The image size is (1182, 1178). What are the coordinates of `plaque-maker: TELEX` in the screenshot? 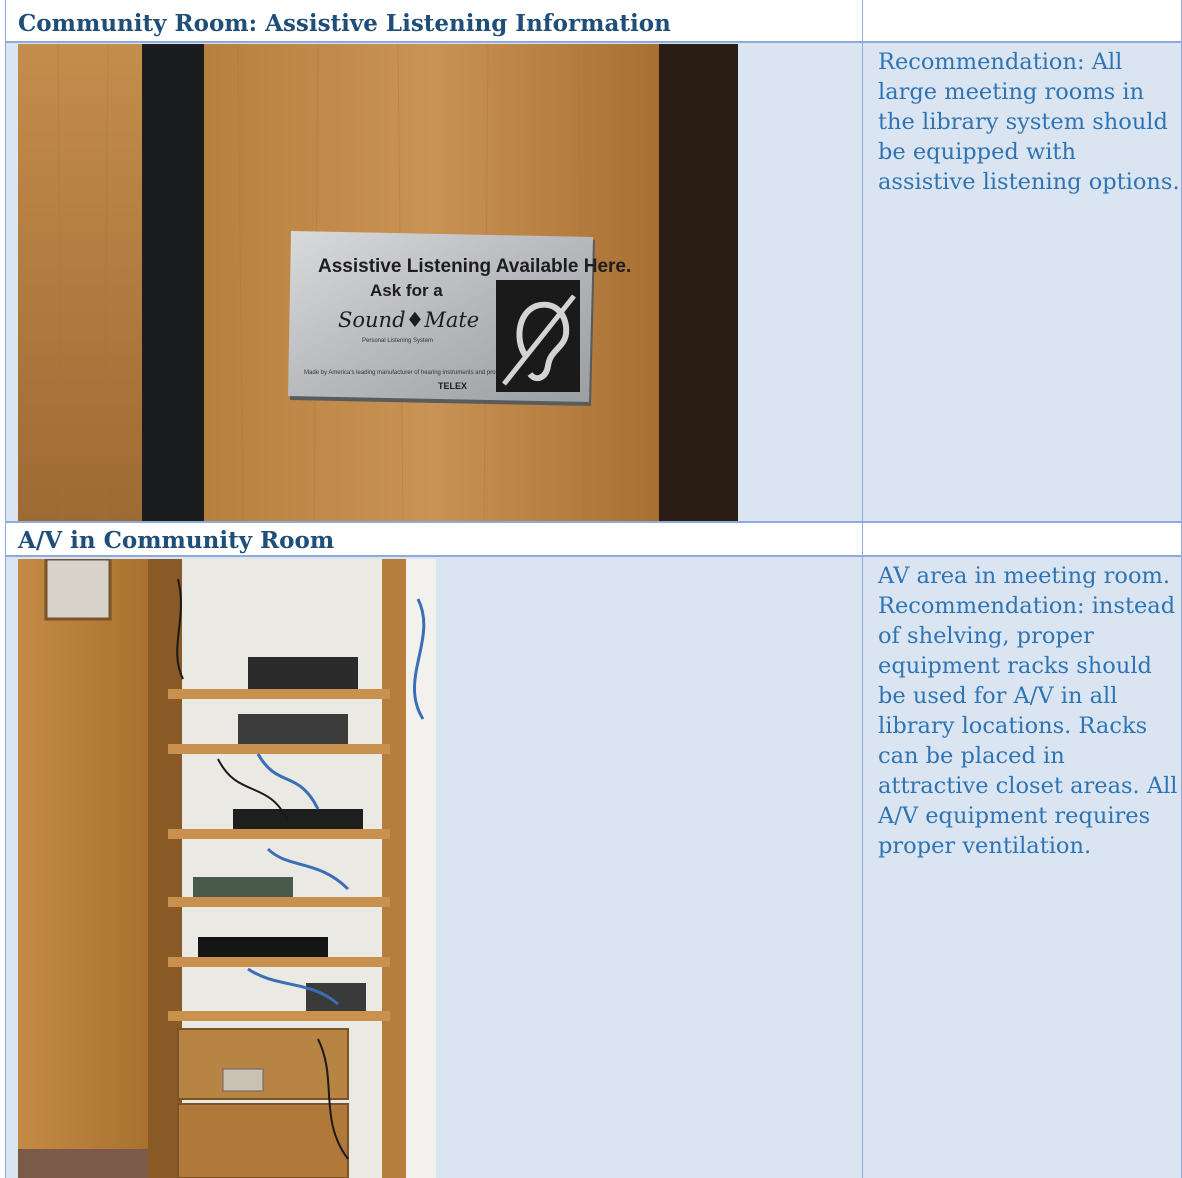 It's located at (452, 386).